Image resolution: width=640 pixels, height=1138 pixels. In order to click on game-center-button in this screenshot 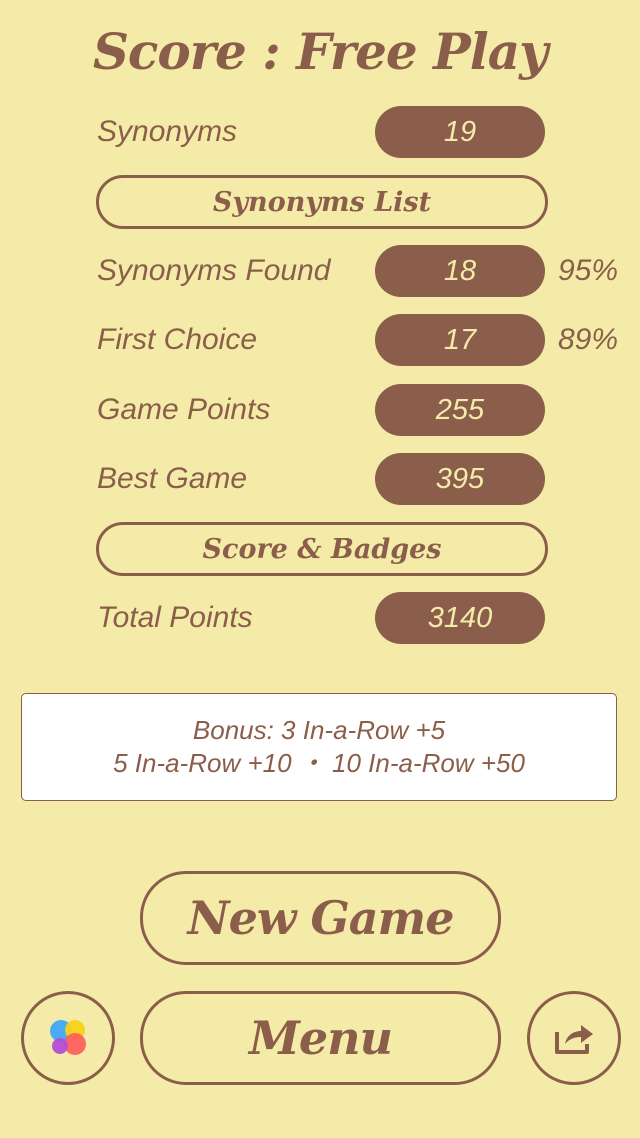, I will do `click(68, 1038)`.